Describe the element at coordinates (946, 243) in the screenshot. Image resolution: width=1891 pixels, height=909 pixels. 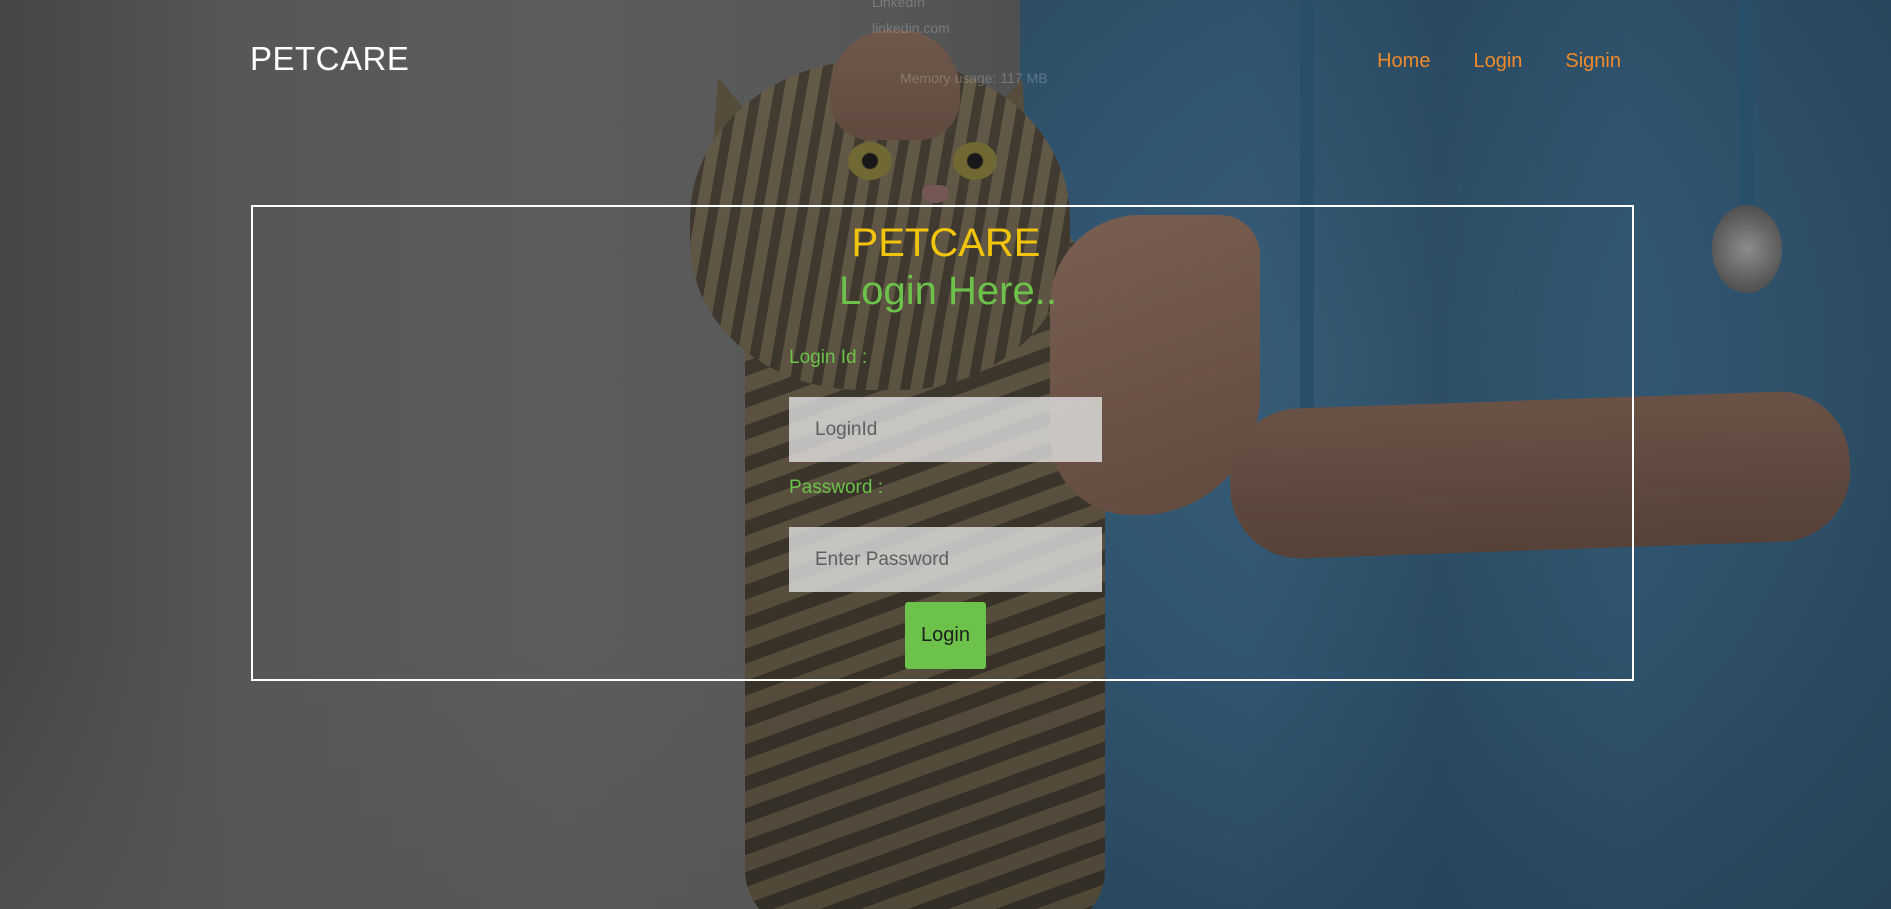
I see `login-panel-brand: PETCARE` at that location.